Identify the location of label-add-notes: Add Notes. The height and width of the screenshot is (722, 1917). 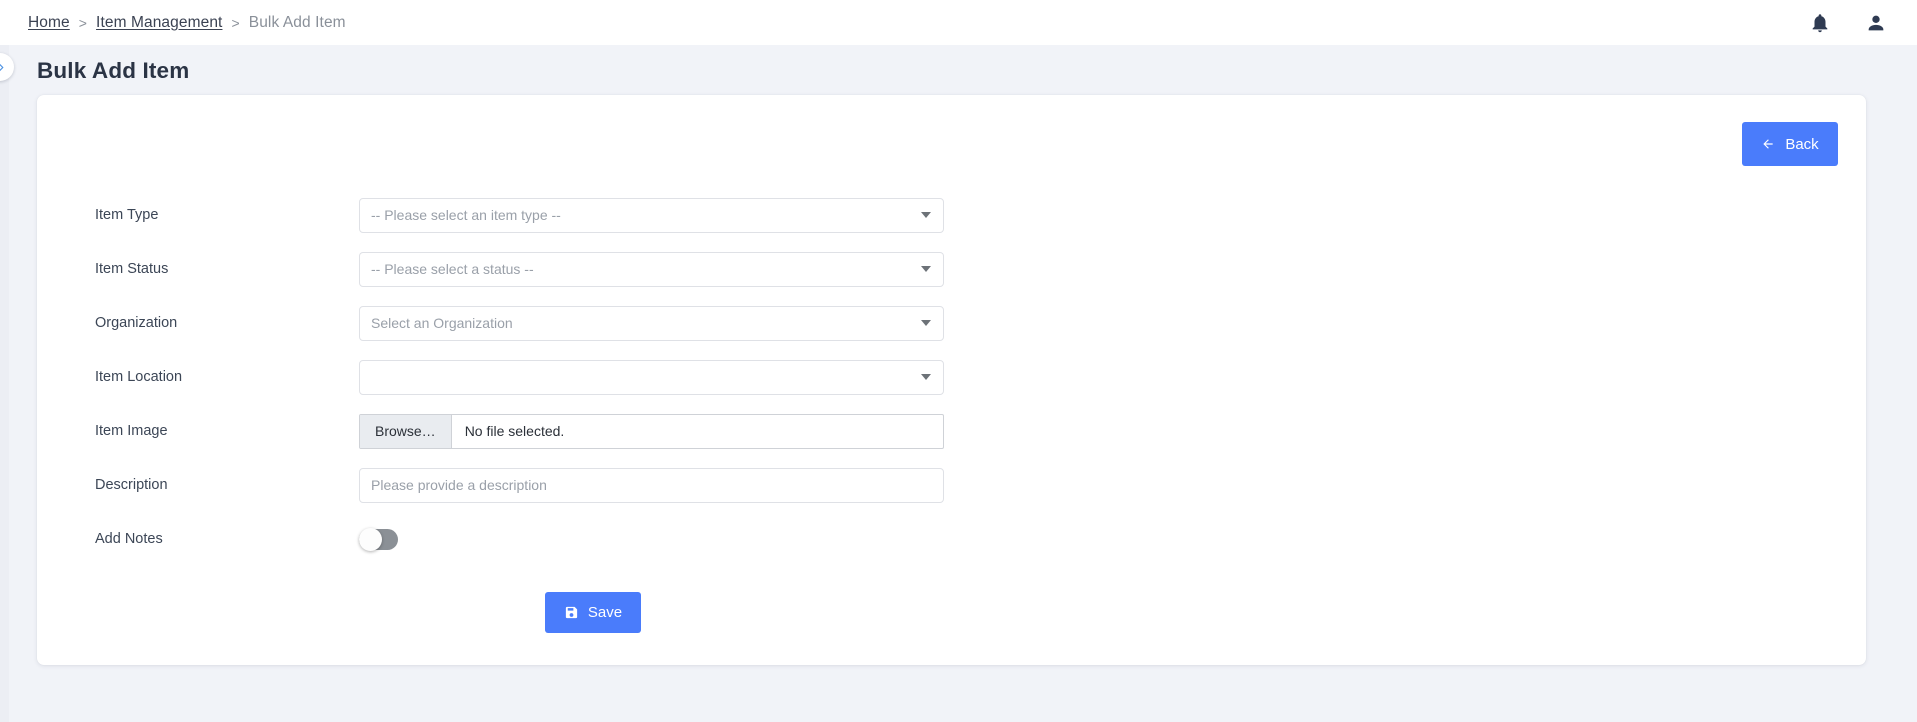
(129, 539).